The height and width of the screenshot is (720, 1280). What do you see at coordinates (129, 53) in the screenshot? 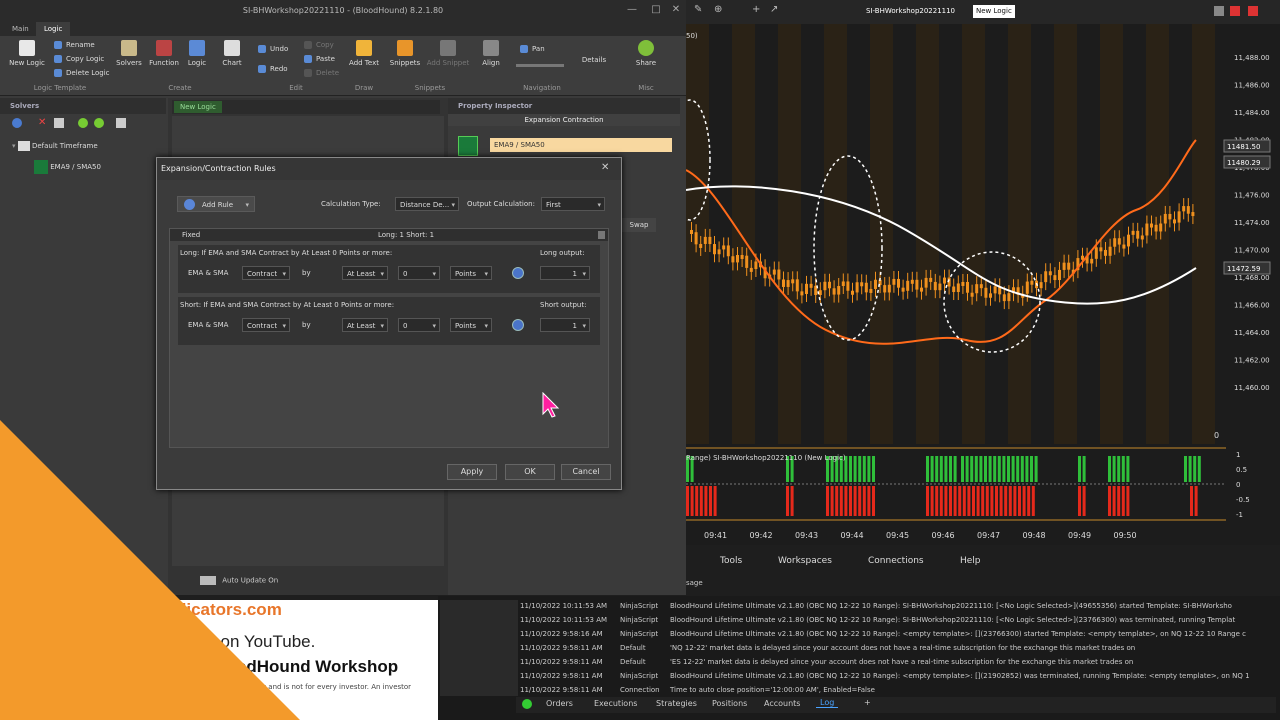
I see `solvers-button: Solvers` at bounding box center [129, 53].